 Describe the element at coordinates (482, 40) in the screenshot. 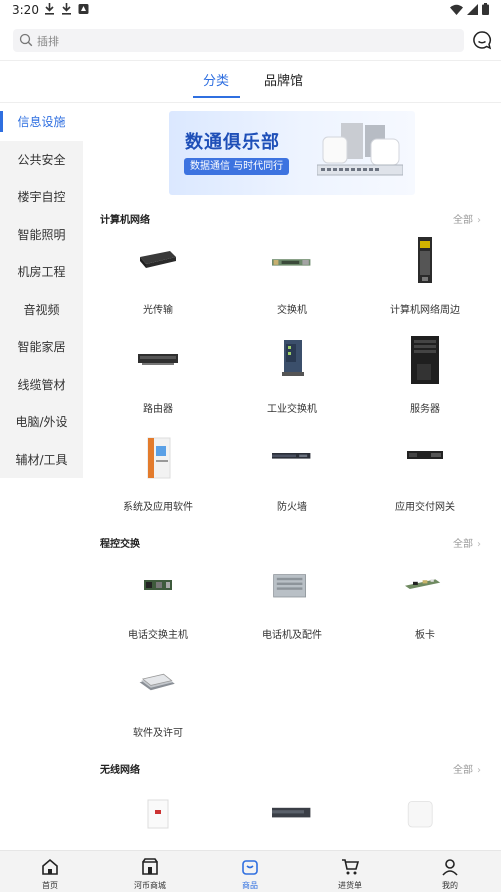

I see `chat-icon` at that location.